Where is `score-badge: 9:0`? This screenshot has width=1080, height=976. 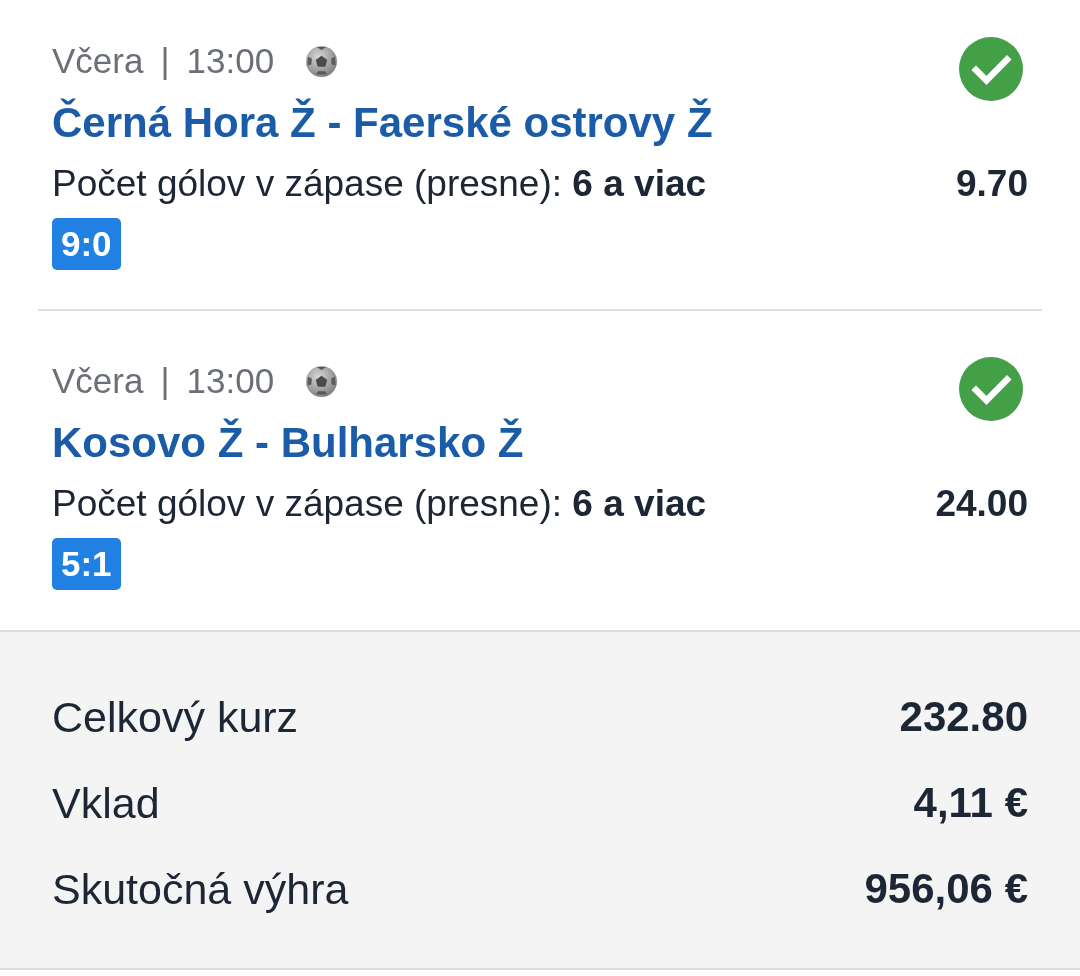 score-badge: 9:0 is located at coordinates (86, 244).